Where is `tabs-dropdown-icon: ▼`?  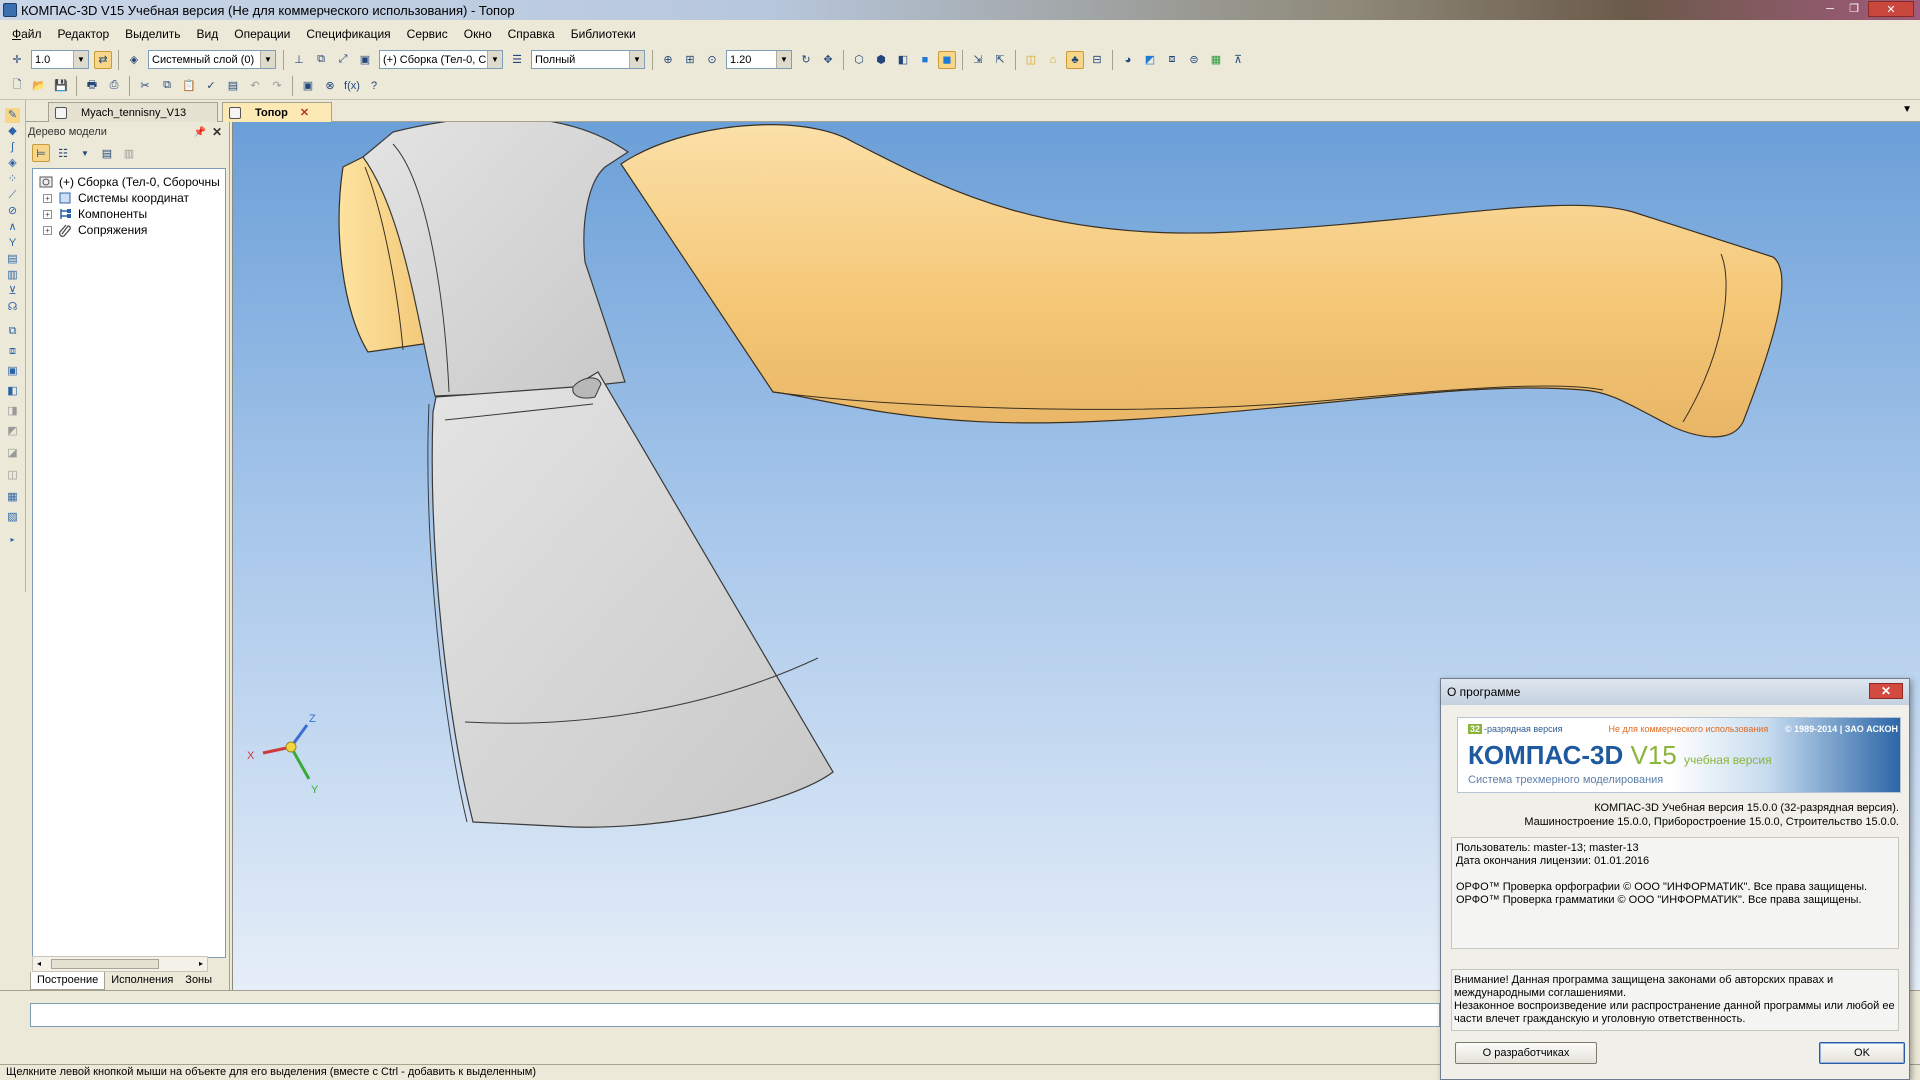 tabs-dropdown-icon: ▼ is located at coordinates (1907, 109).